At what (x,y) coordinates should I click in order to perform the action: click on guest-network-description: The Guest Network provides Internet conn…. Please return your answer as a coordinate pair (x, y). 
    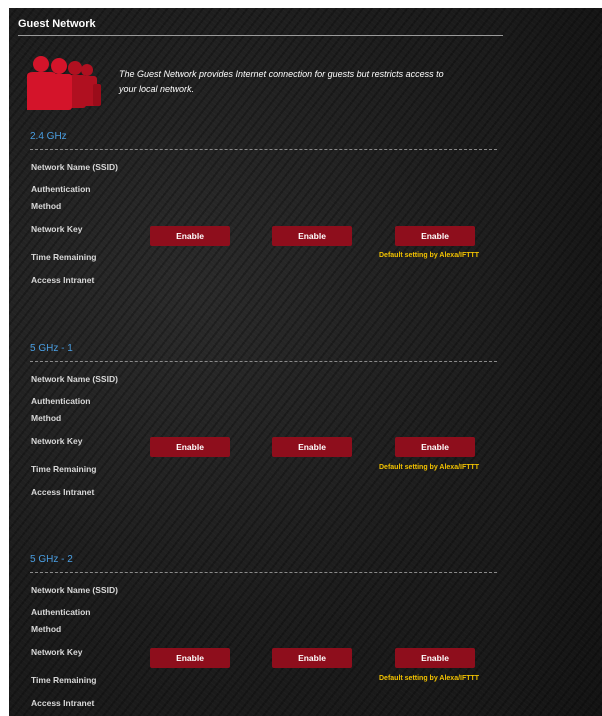
    Looking at the image, I should click on (294, 82).